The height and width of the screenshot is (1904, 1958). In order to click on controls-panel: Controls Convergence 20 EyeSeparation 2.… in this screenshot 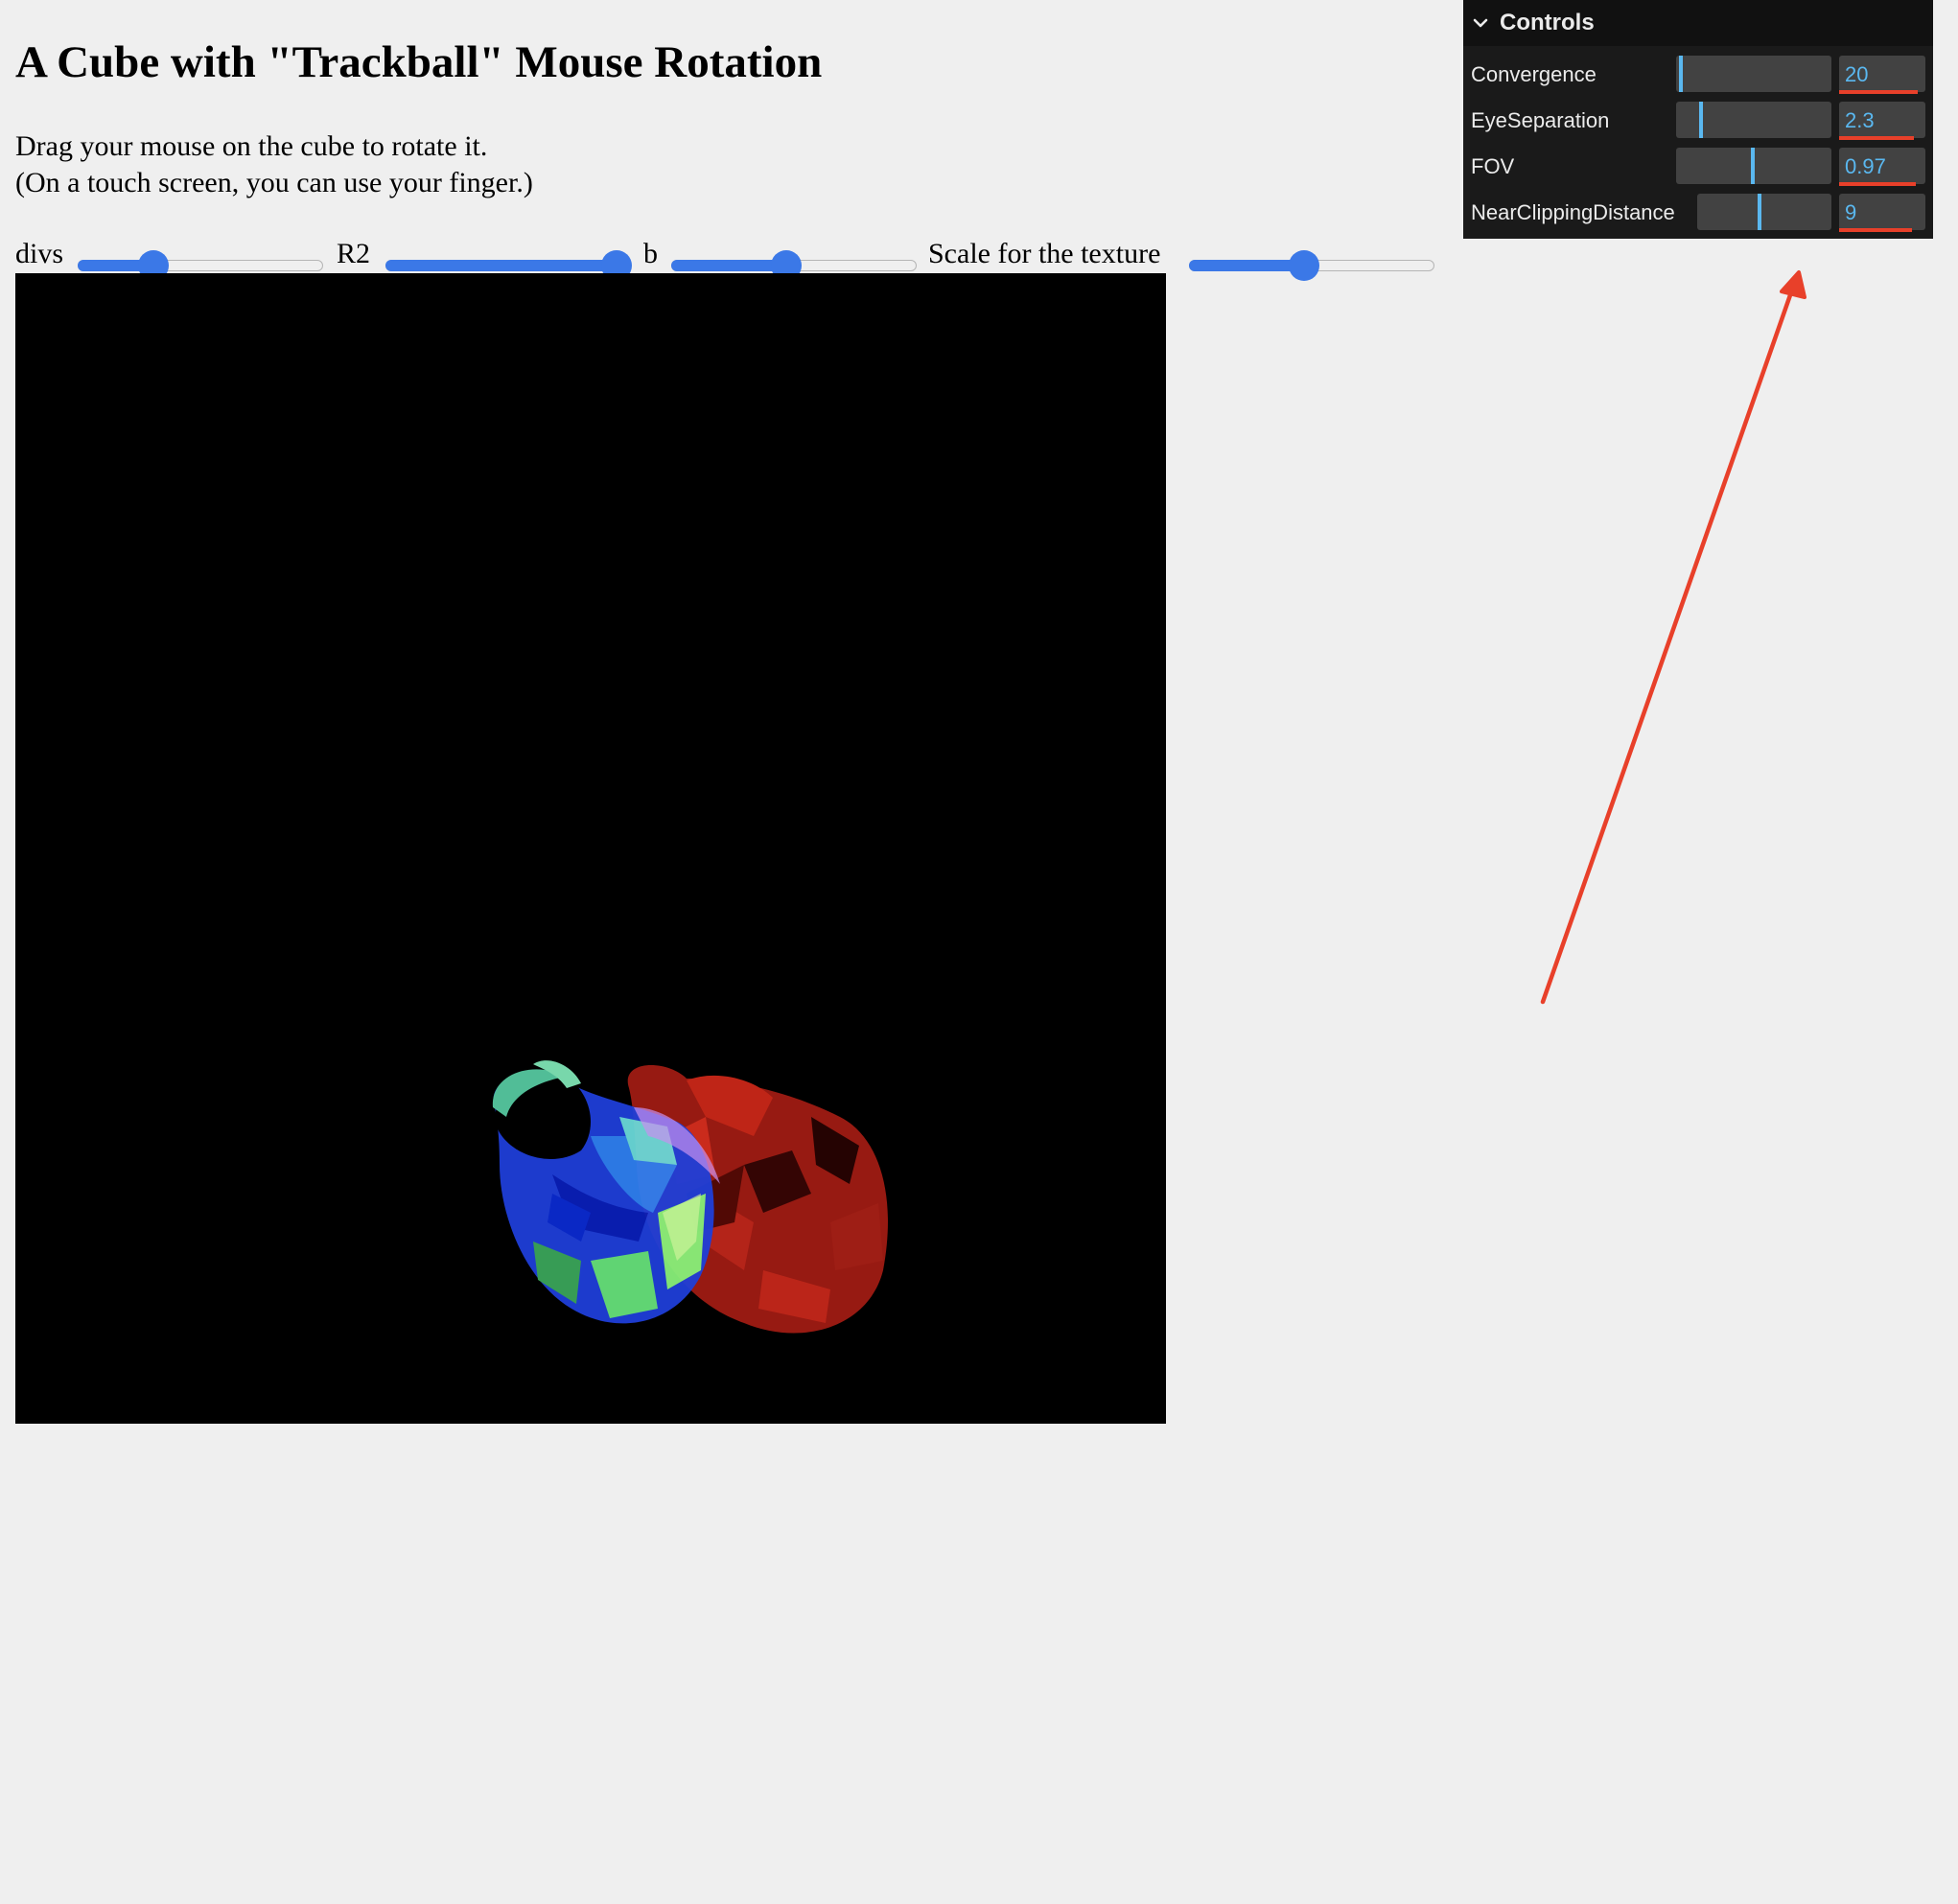, I will do `click(1698, 120)`.